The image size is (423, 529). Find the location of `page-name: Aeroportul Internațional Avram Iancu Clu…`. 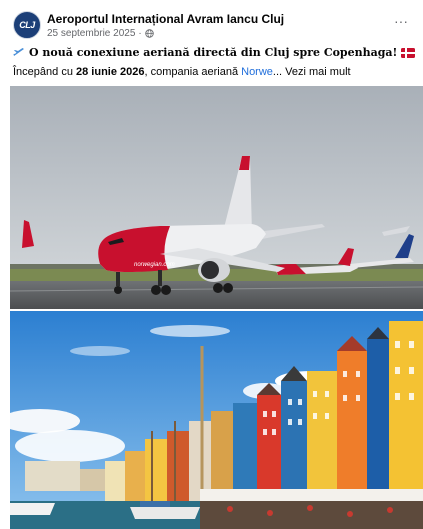

page-name: Aeroportul Internațional Avram Iancu Clu… is located at coordinates (165, 19).